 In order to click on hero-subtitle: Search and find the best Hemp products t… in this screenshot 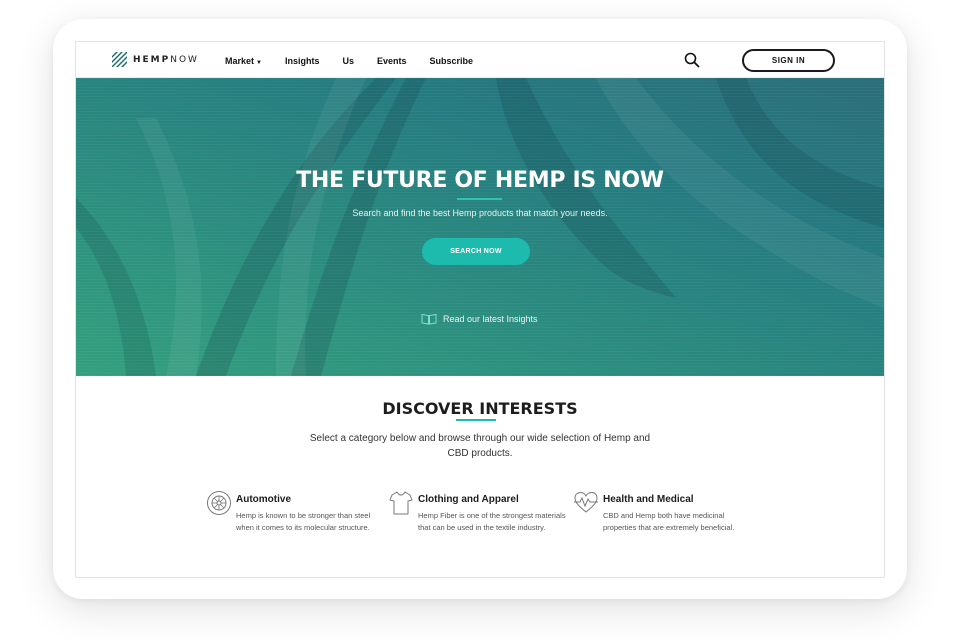, I will do `click(480, 213)`.